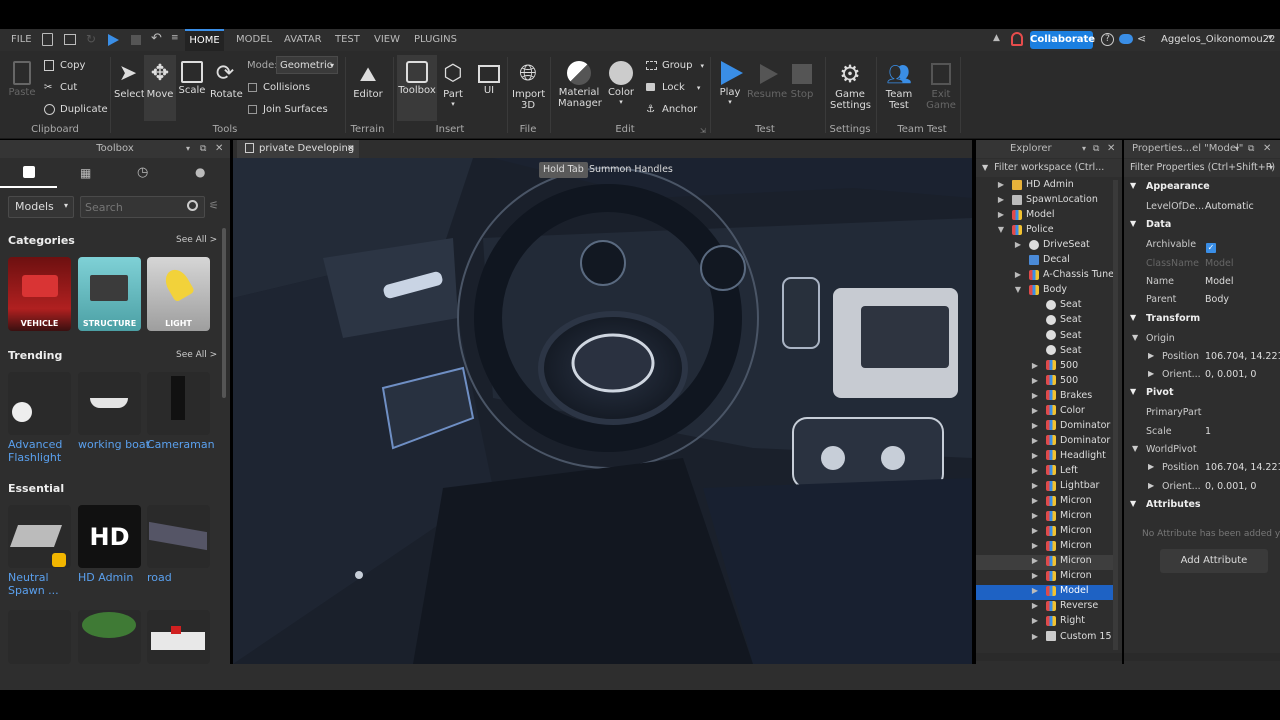 The image size is (1280, 720). I want to click on asset-thumb-cameraman, so click(178, 403).